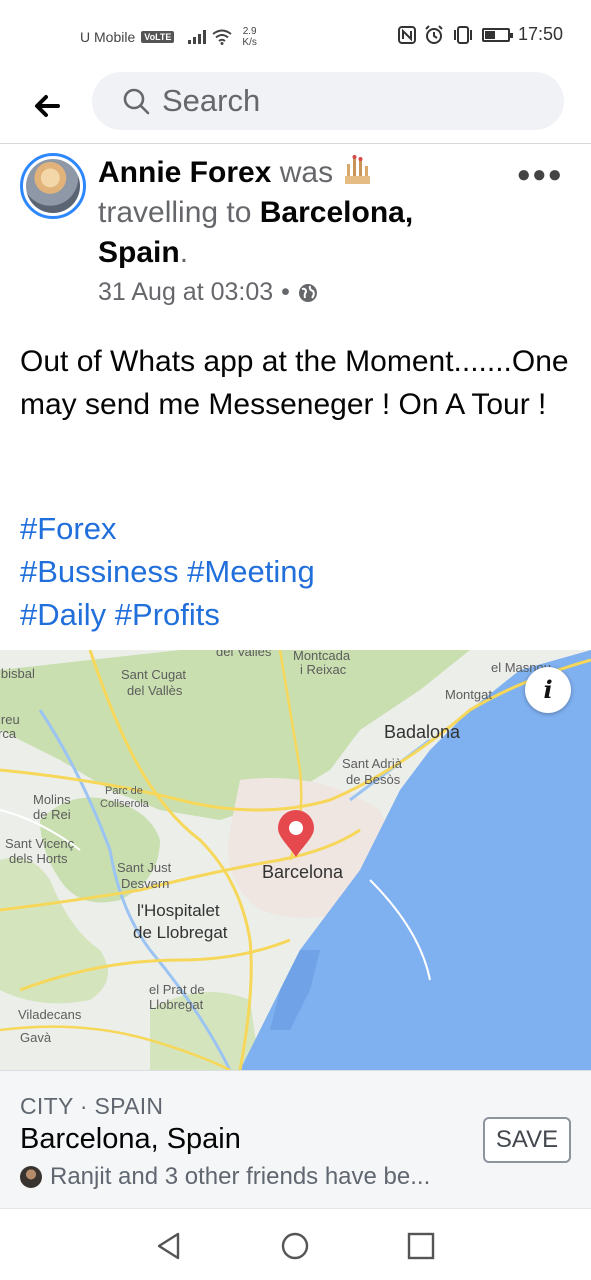 The image size is (591, 1280). I want to click on system-nav-bar, so click(295, 1244).